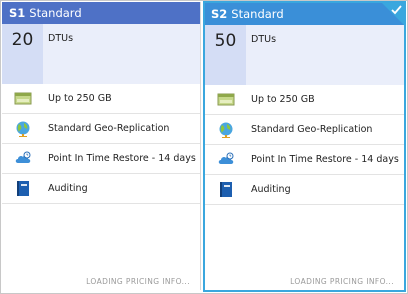  What do you see at coordinates (22, 54) in the screenshot?
I see `dtu-number-box: 20` at bounding box center [22, 54].